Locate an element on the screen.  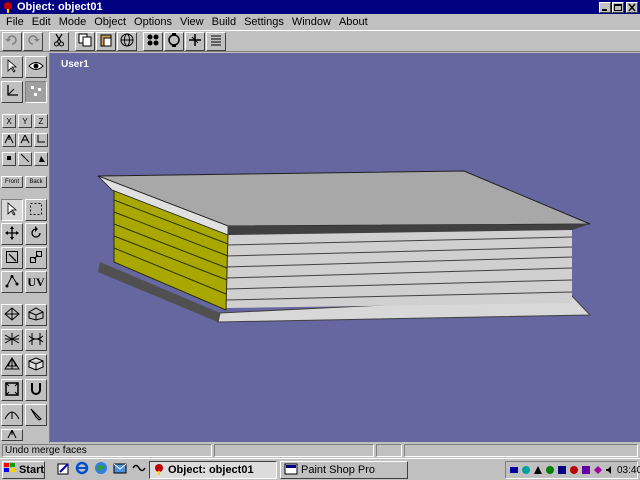
pyramid-tool is located at coordinates (12, 365).